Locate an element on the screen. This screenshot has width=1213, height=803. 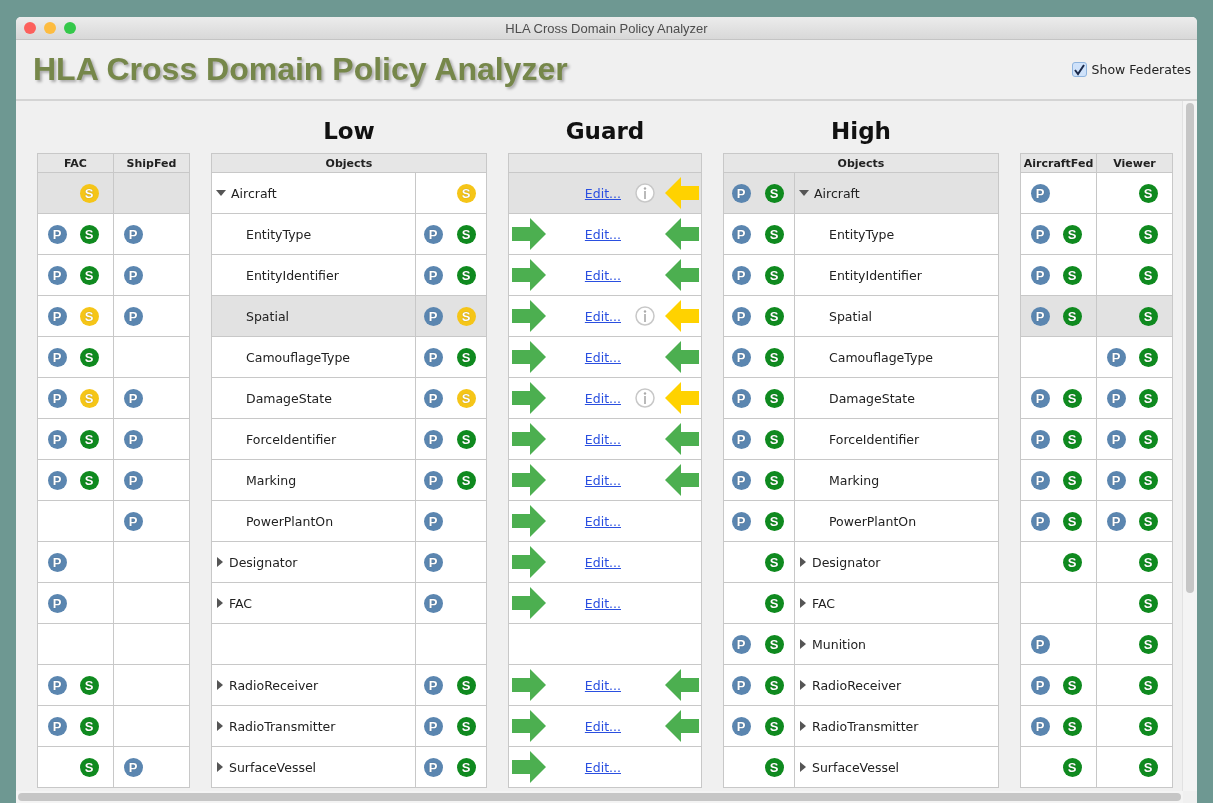
checkbox is located at coordinates (1079, 69).